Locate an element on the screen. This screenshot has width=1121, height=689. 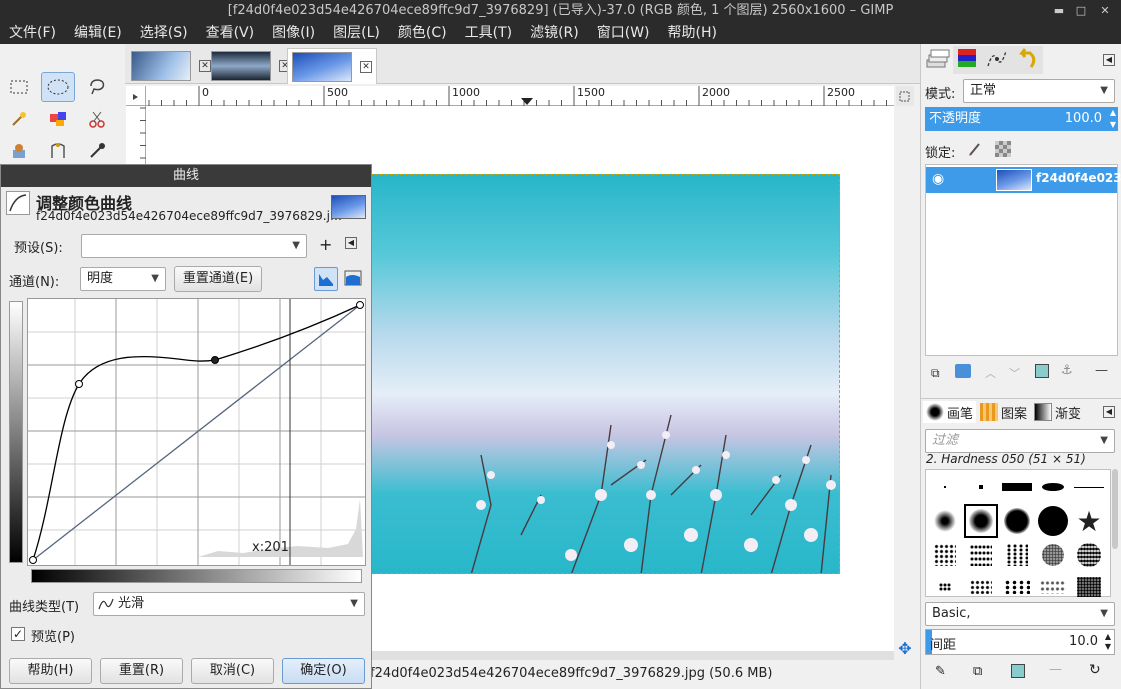
reset-button: 重置(R) is located at coordinates (141, 671).